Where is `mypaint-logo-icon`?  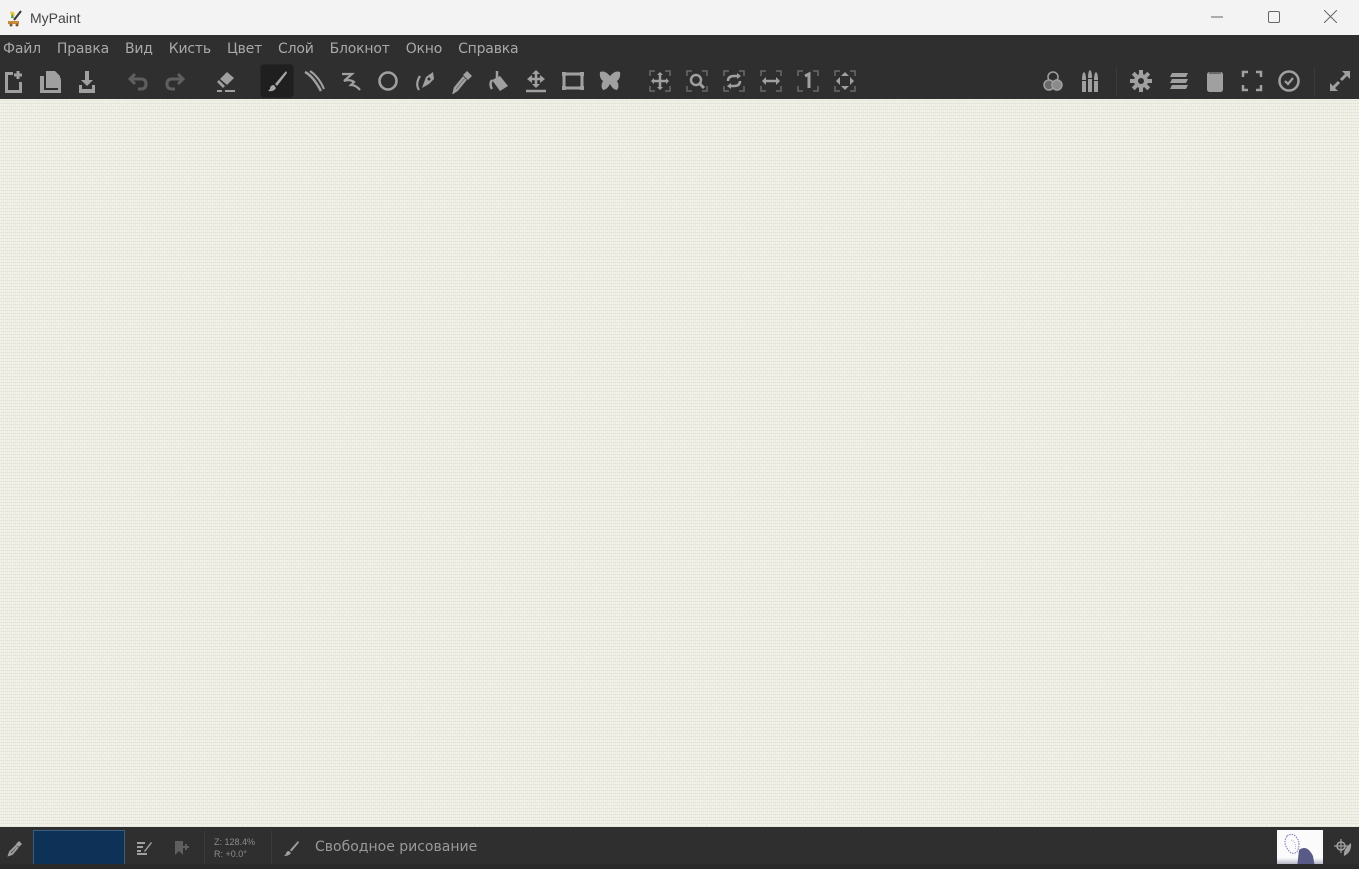 mypaint-logo-icon is located at coordinates (15, 18).